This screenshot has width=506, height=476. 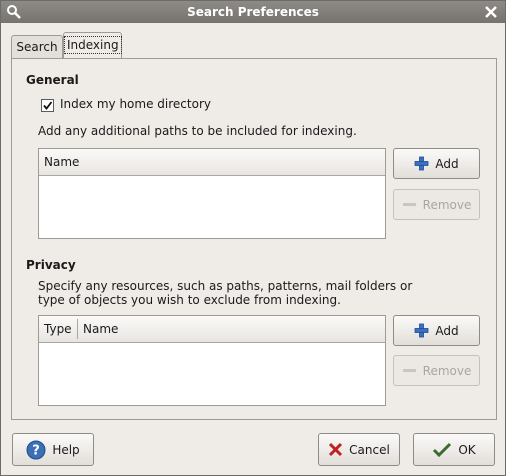 I want to click on add-path-button: Add, so click(x=436, y=163).